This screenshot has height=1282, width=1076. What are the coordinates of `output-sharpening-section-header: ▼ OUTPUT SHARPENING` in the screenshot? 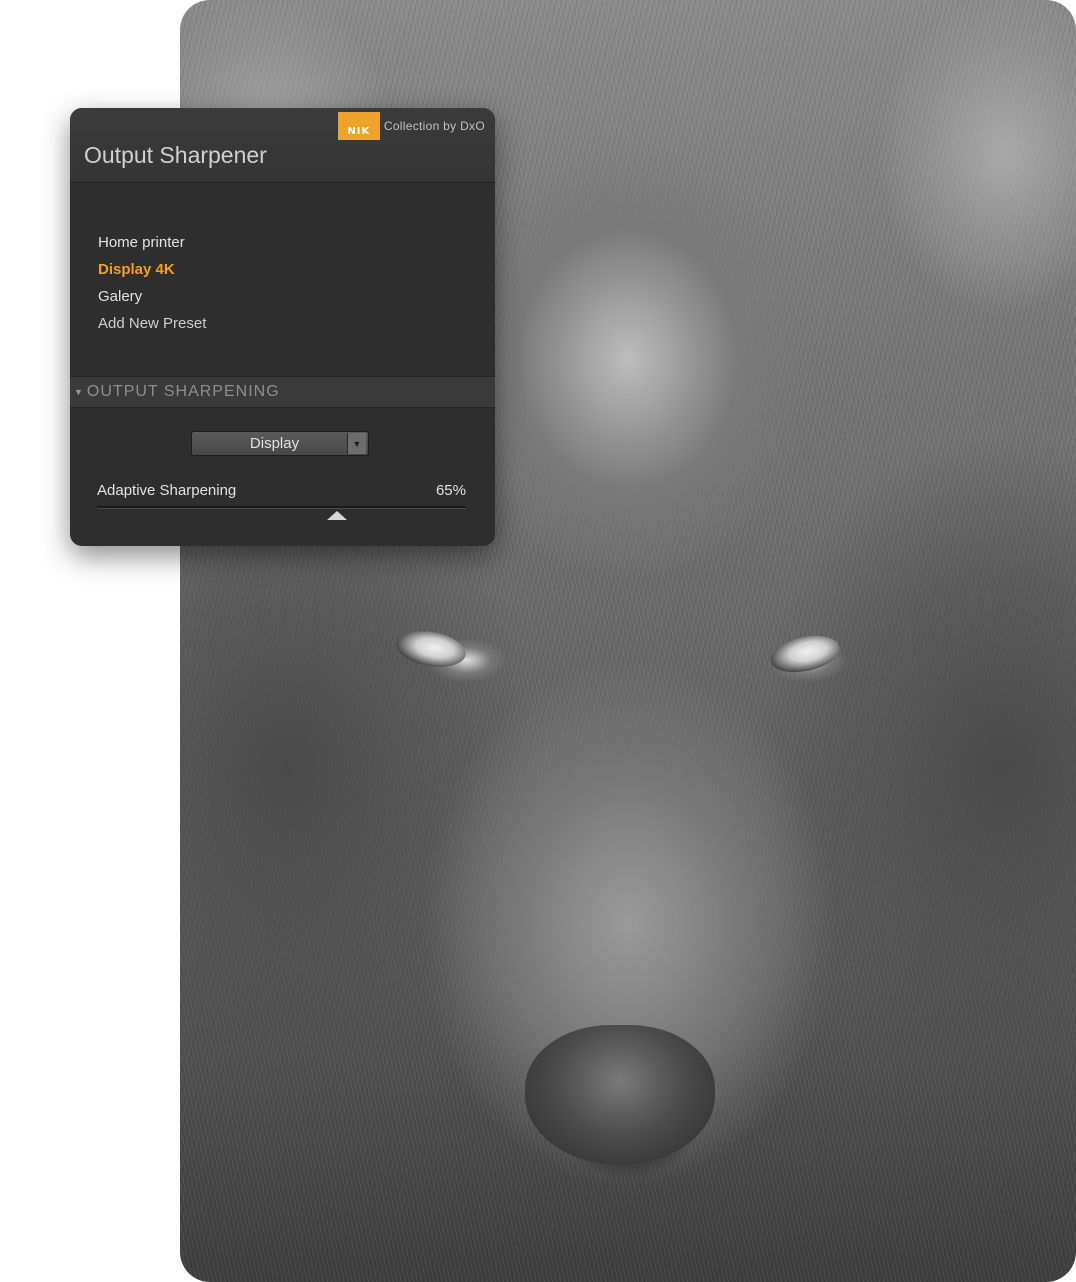 It's located at (282, 392).